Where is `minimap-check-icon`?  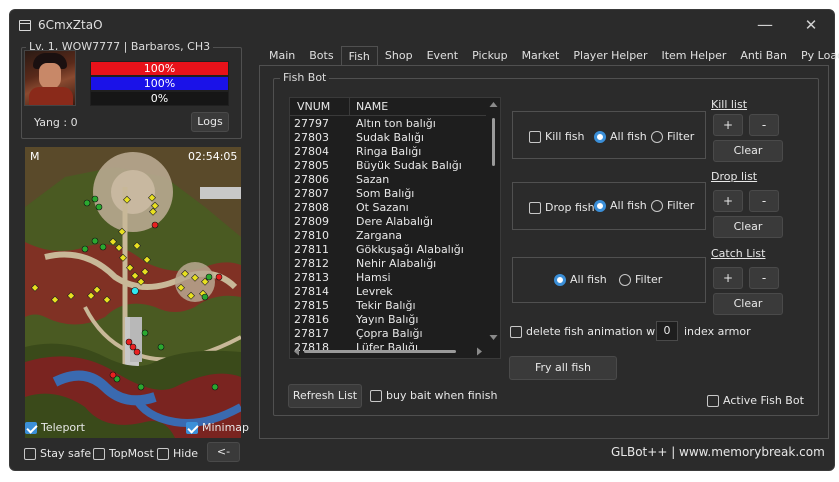 minimap-check-icon is located at coordinates (192, 427).